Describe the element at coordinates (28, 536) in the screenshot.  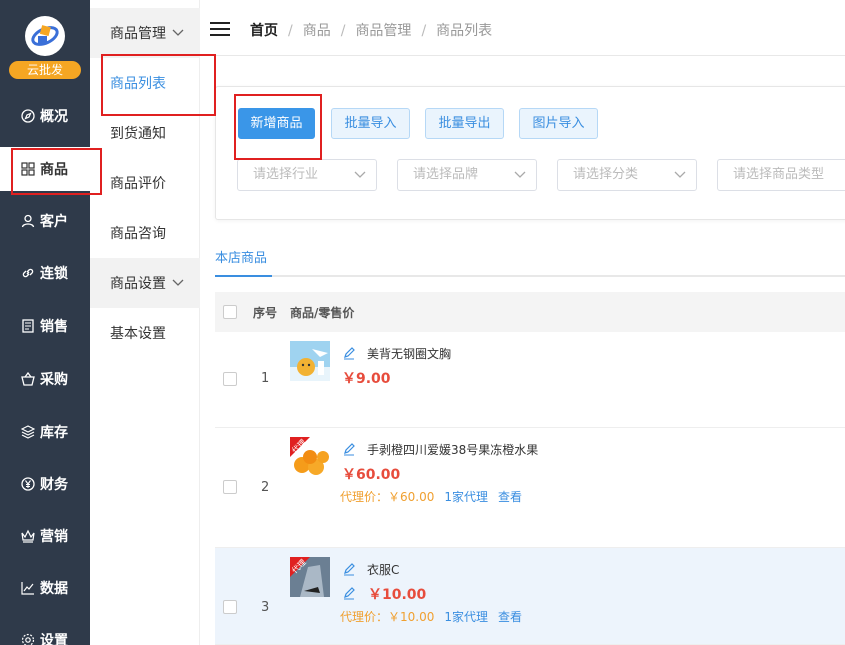
I see `crown-icon` at that location.